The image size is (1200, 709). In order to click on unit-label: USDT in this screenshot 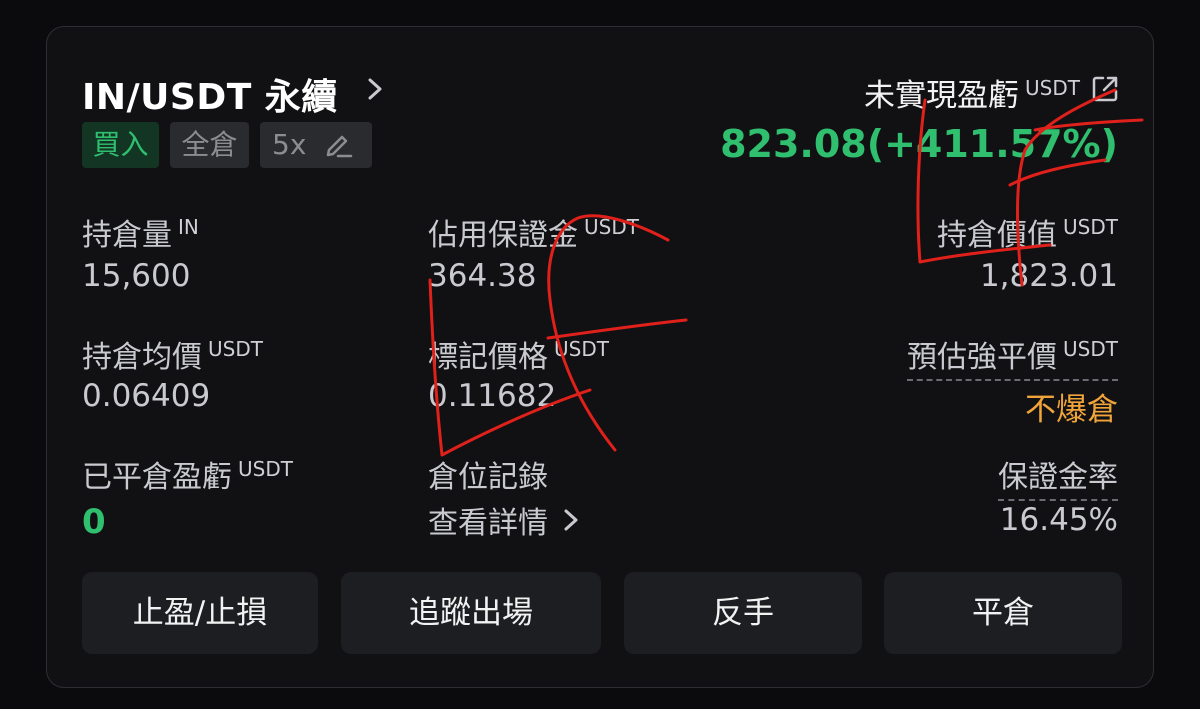, I will do `click(1052, 87)`.